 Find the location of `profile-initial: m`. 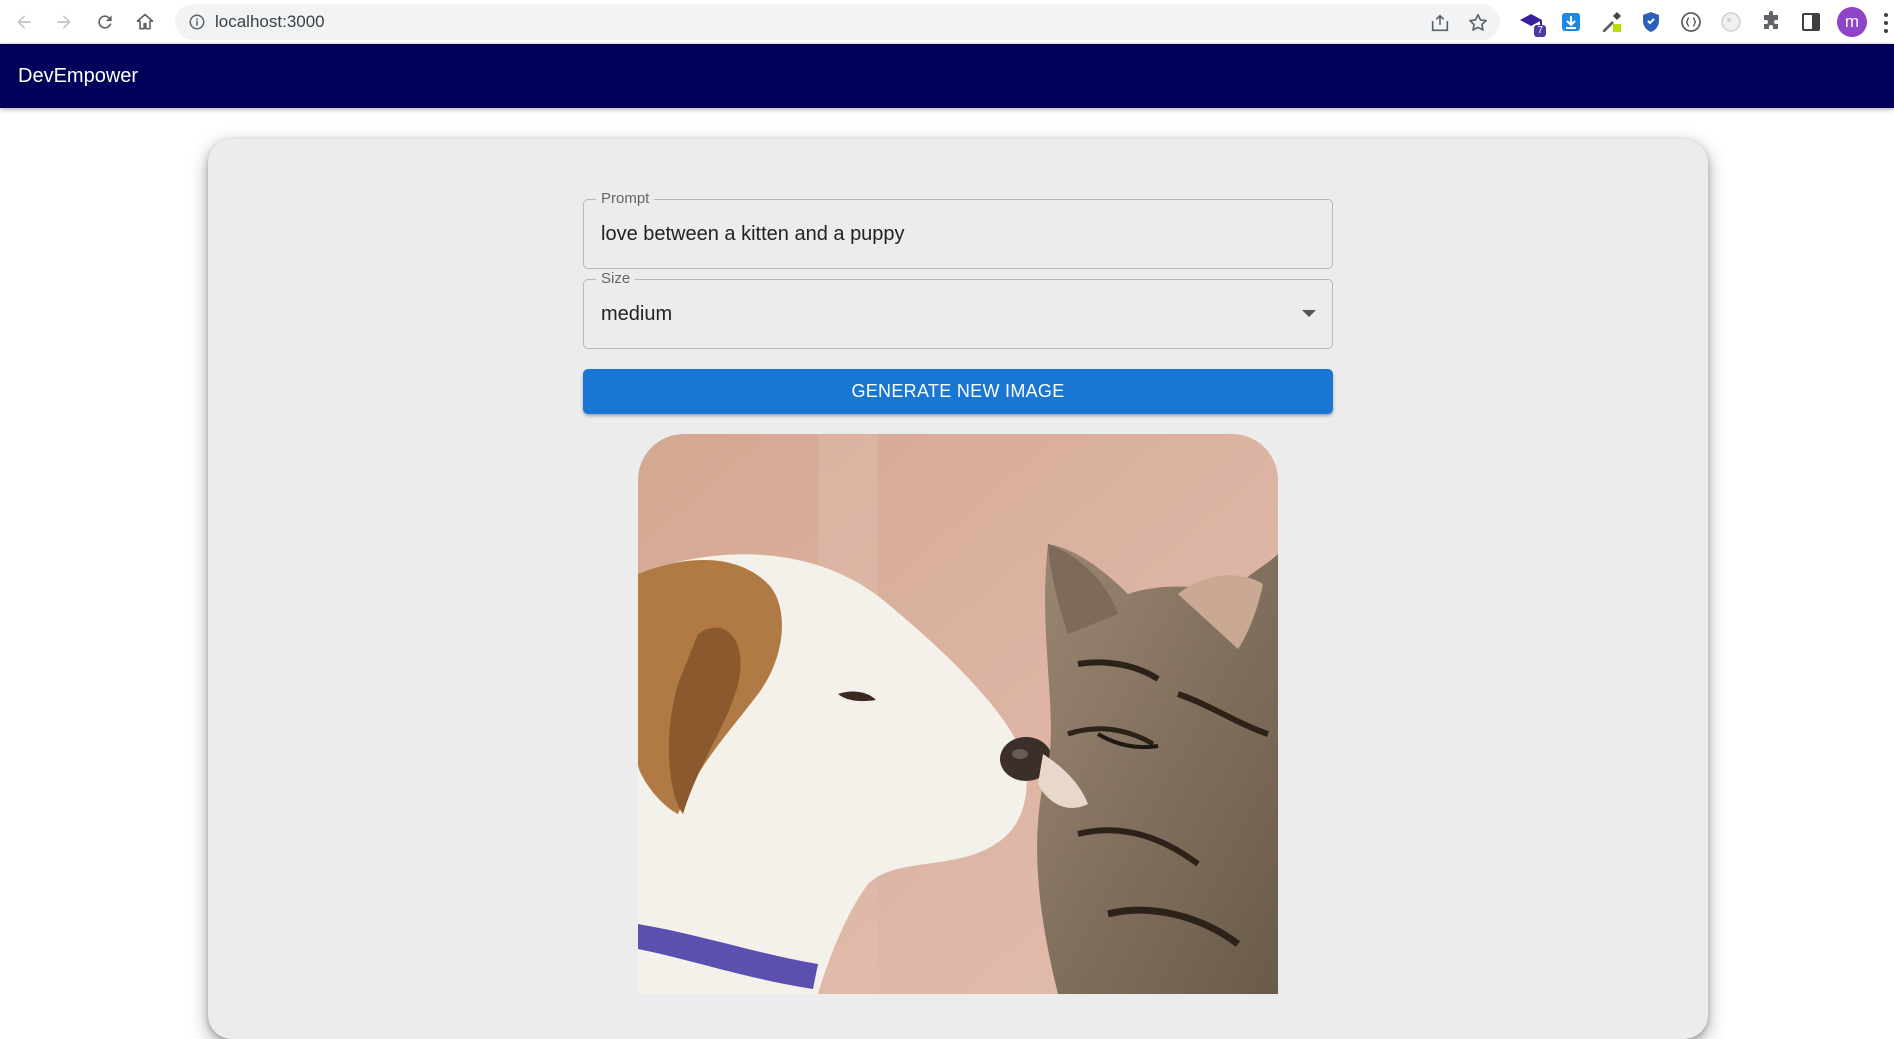

profile-initial: m is located at coordinates (1852, 21).